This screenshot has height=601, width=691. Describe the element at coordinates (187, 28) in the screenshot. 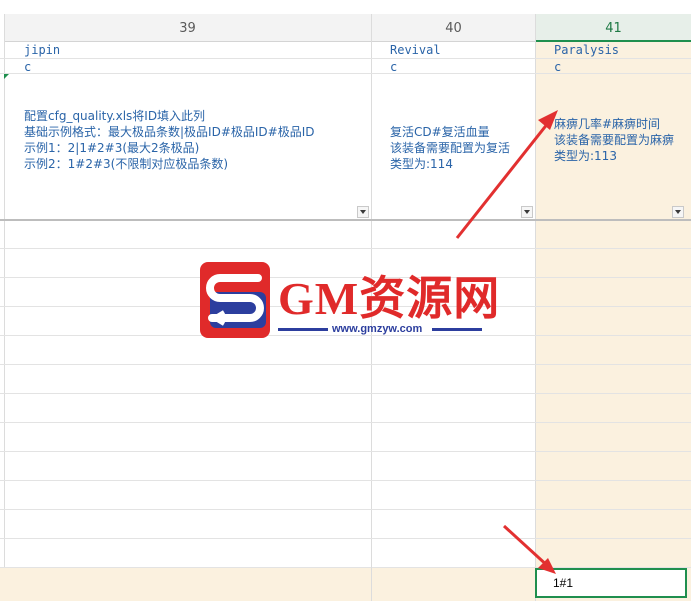

I see `column-header-39: 39` at that location.